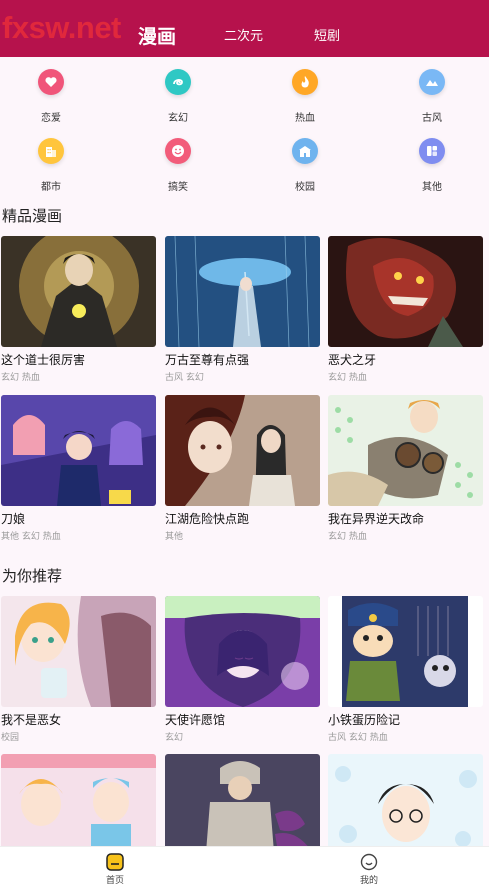  Describe the element at coordinates (432, 187) in the screenshot. I see `category-label: 其他` at that location.